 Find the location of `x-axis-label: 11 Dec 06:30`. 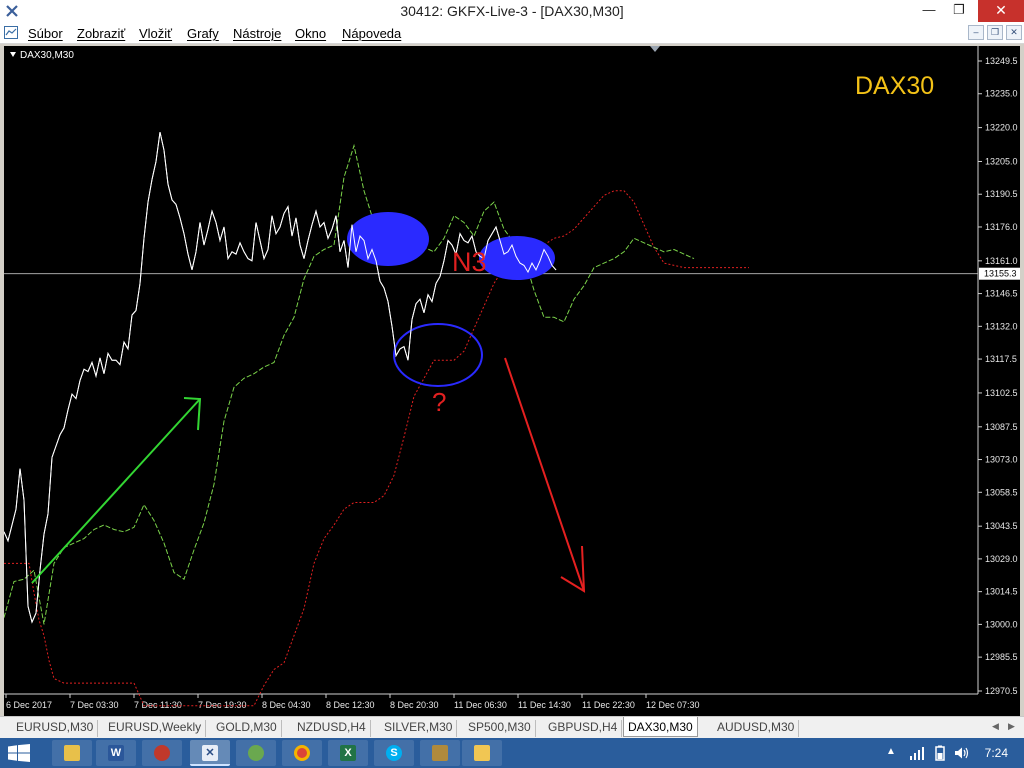

x-axis-label: 11 Dec 06:30 is located at coordinates (480, 705).